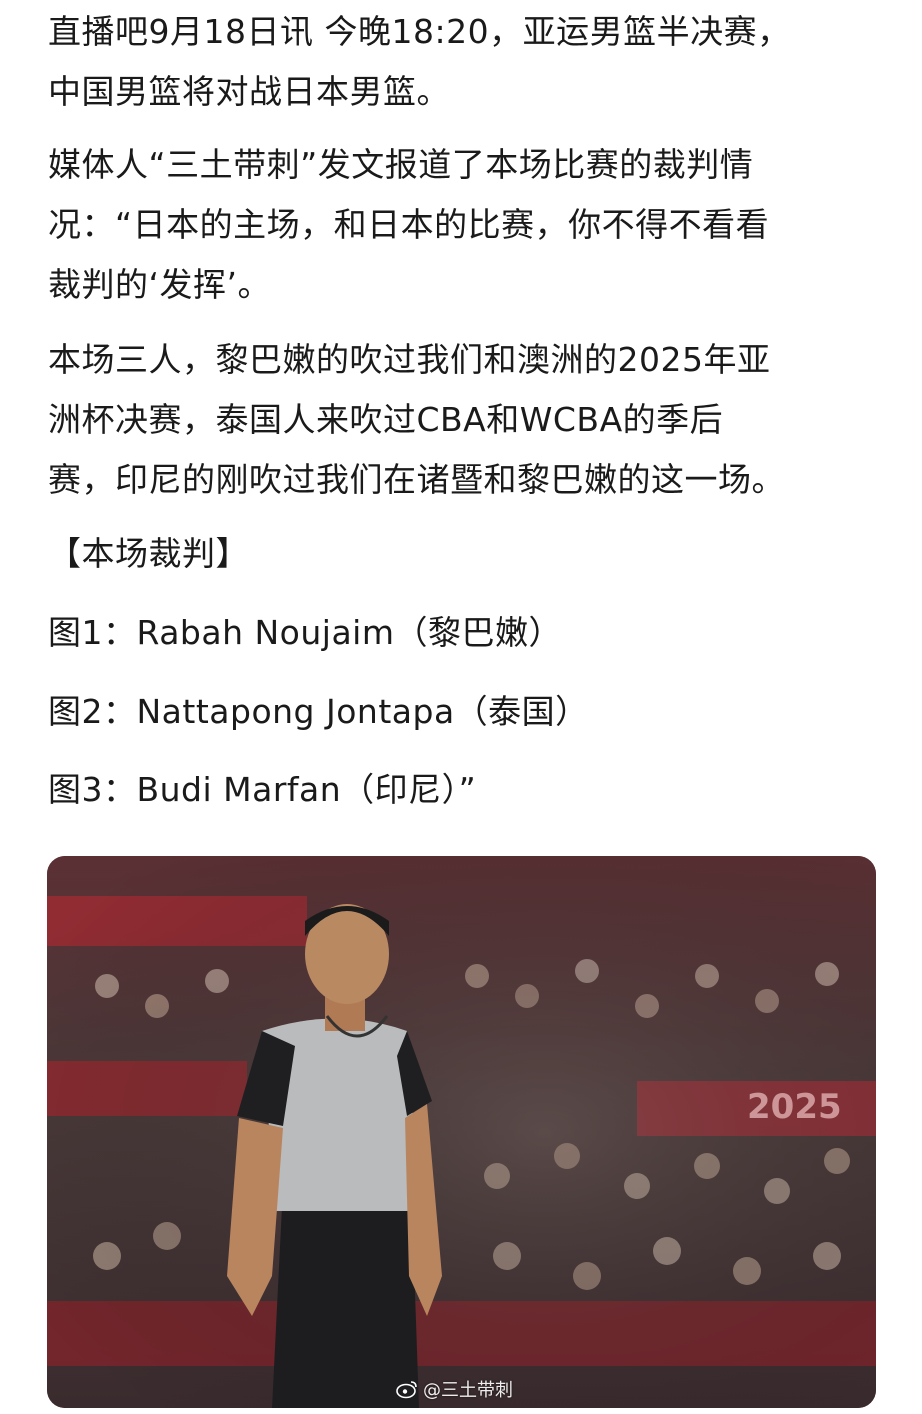  Describe the element at coordinates (419, 61) in the screenshot. I see `paragraph-intro: 直播吧9月18日讯 今晚18:20，亚运男篮半决赛， 中国男篮将对战日本男篮。` at that location.